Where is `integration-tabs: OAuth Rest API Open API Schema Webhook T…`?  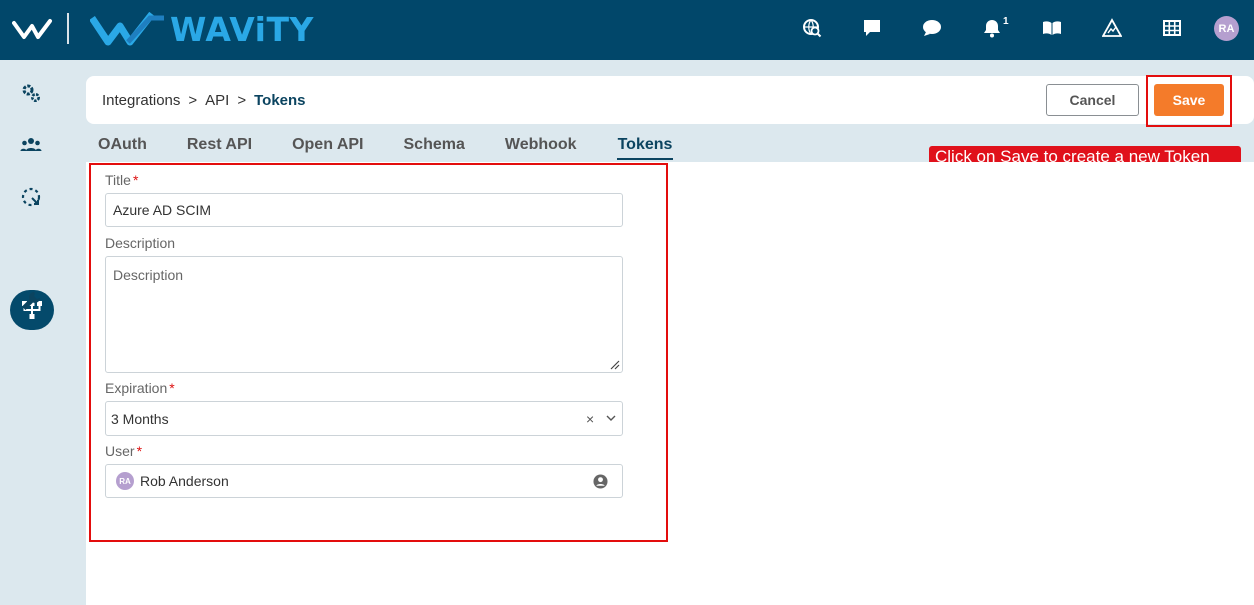
integration-tabs: OAuth Rest API Open API Schema Webhook T… is located at coordinates (405, 144).